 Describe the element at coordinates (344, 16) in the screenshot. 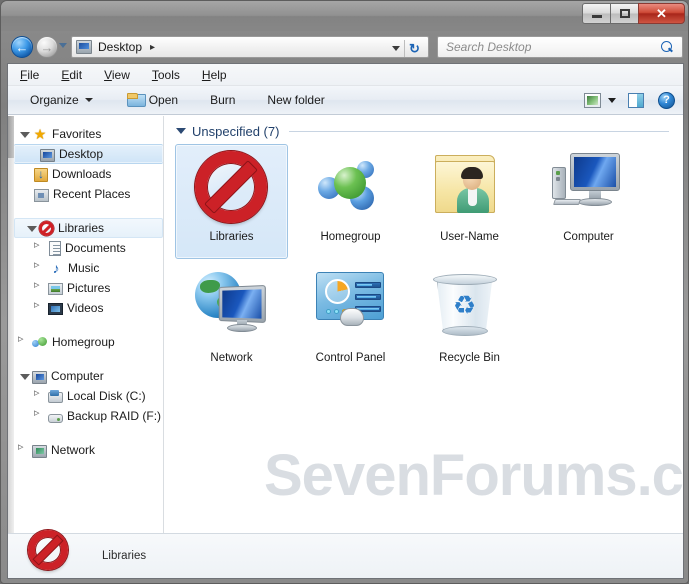

I see `title-bar: ✕` at that location.